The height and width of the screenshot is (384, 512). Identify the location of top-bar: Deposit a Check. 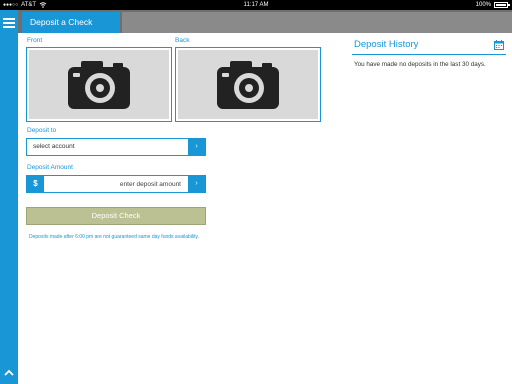
(265, 21).